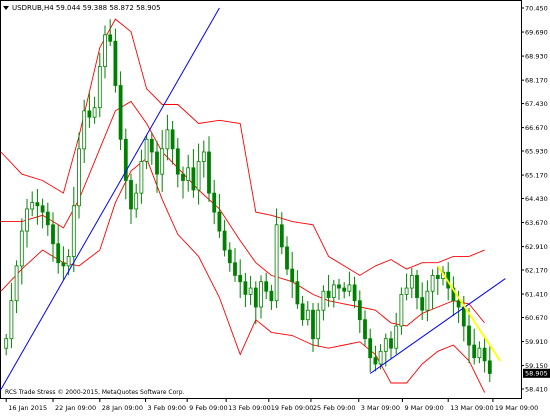 The width and height of the screenshot is (550, 417). I want to click on y-tick-label: 64.430, so click(536, 199).